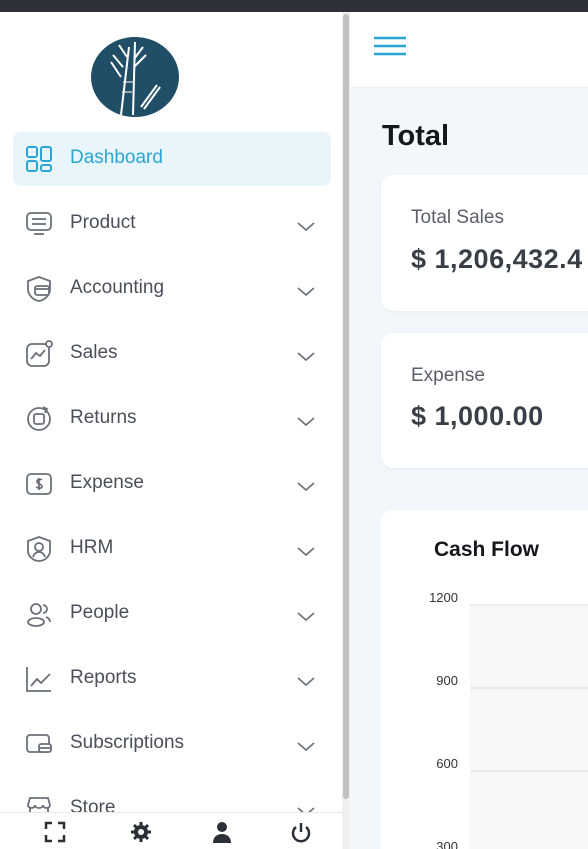 This screenshot has width=588, height=849. What do you see at coordinates (301, 832) in the screenshot?
I see `power-icon` at bounding box center [301, 832].